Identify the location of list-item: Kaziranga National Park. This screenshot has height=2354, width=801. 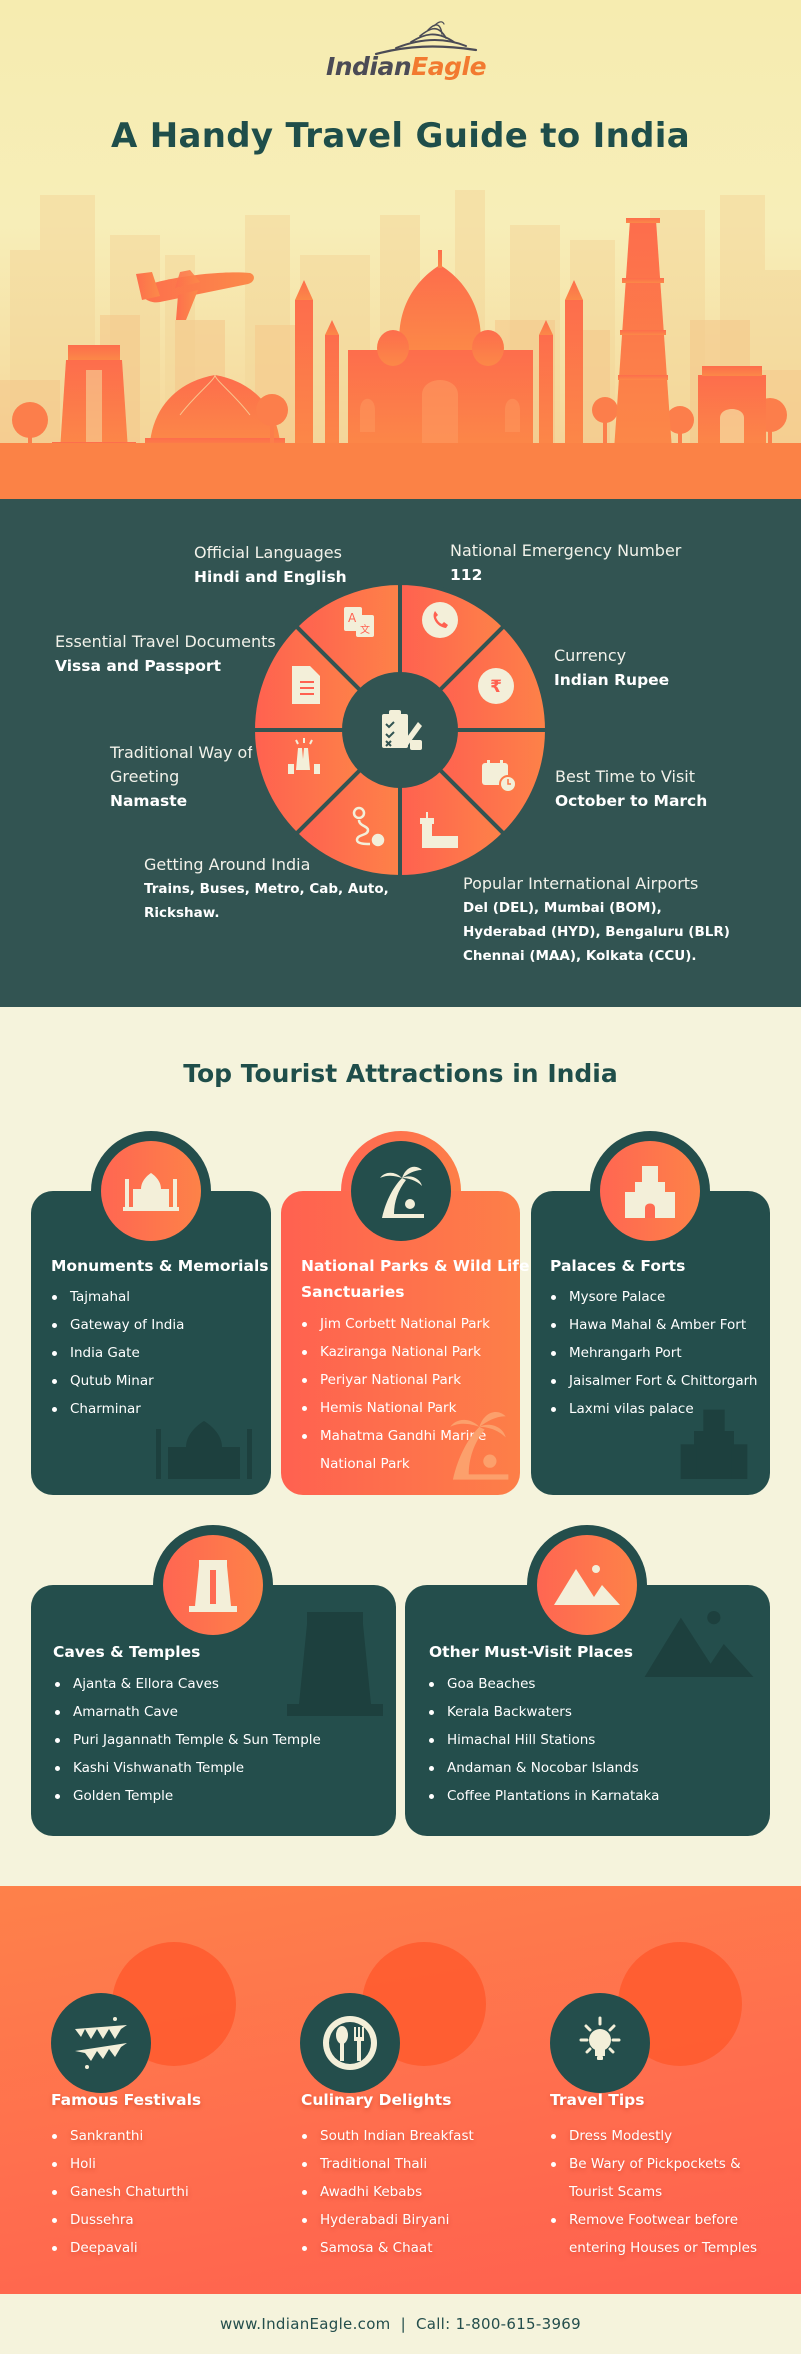
(395, 1352).